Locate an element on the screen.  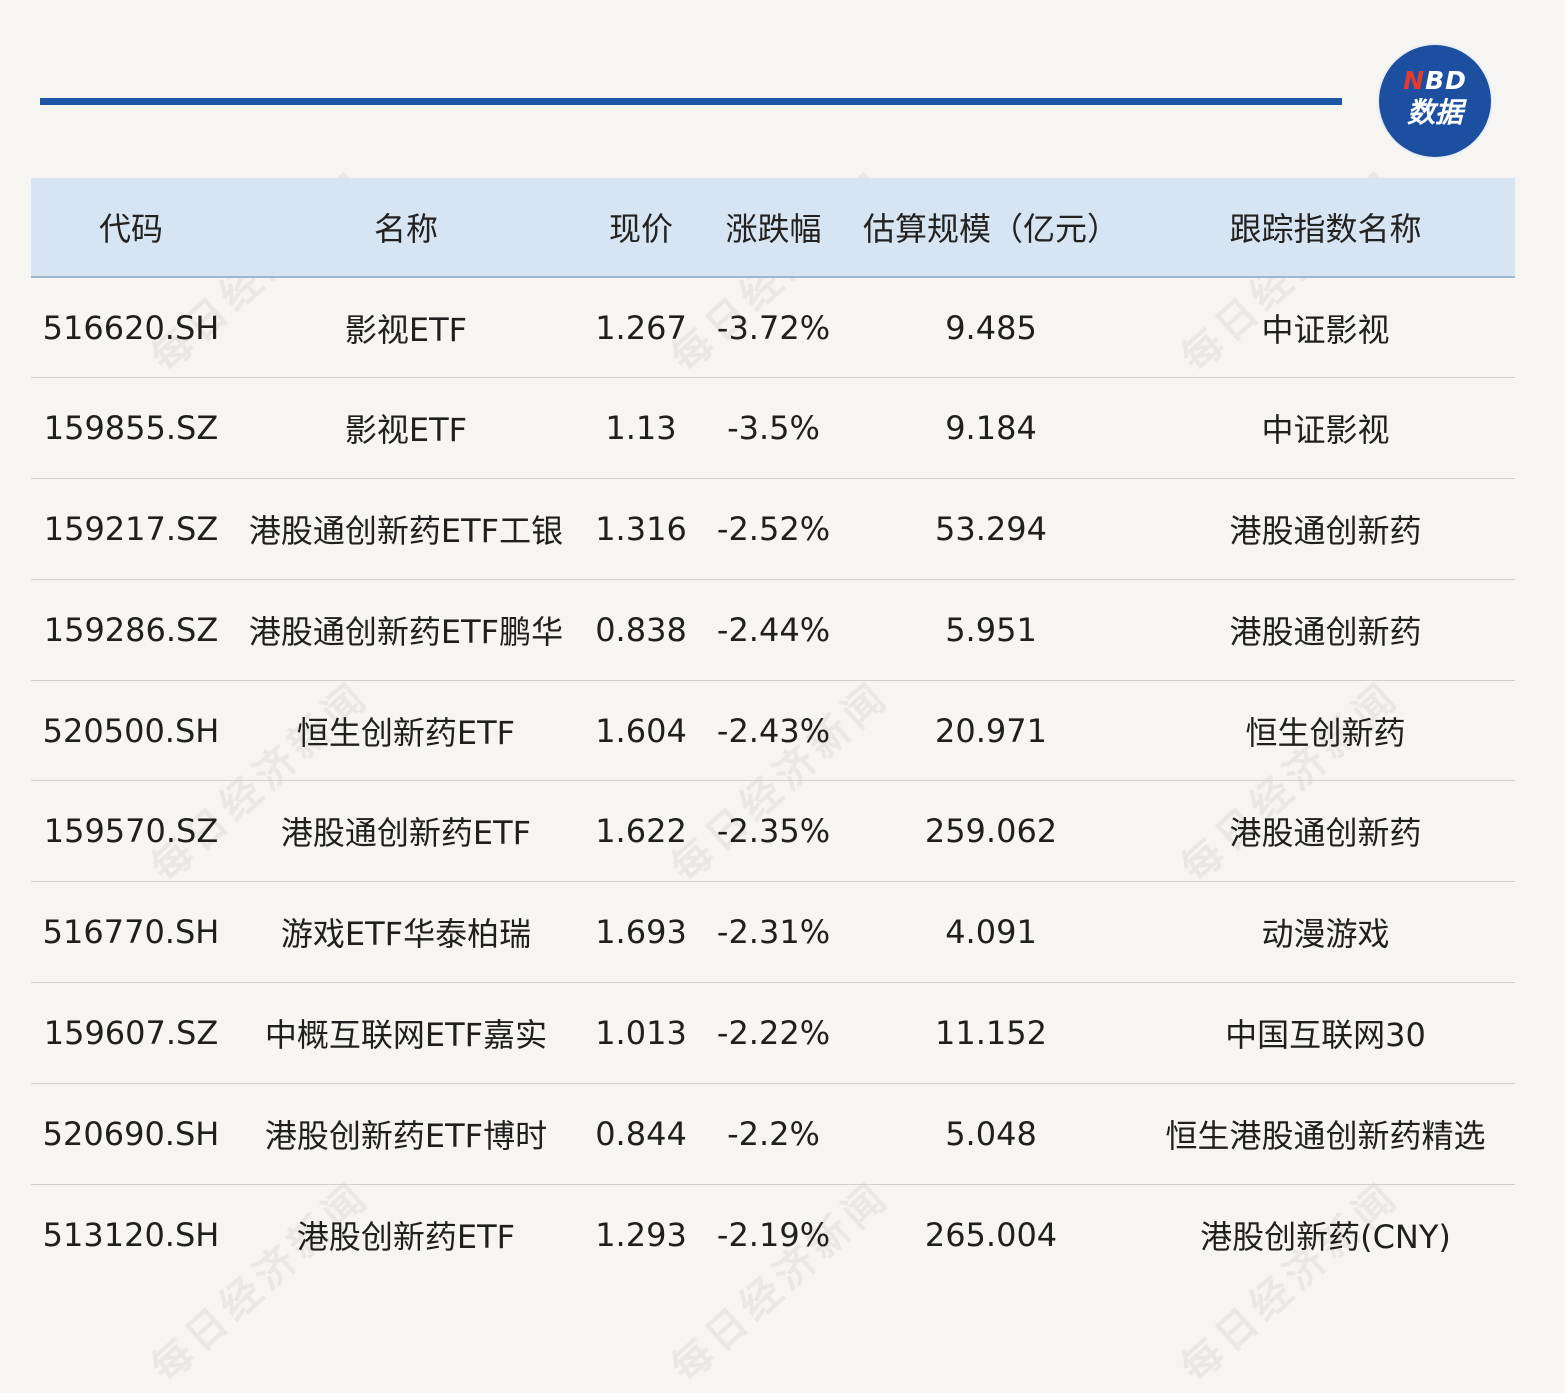
cell-price: 0.838 is located at coordinates (641, 630).